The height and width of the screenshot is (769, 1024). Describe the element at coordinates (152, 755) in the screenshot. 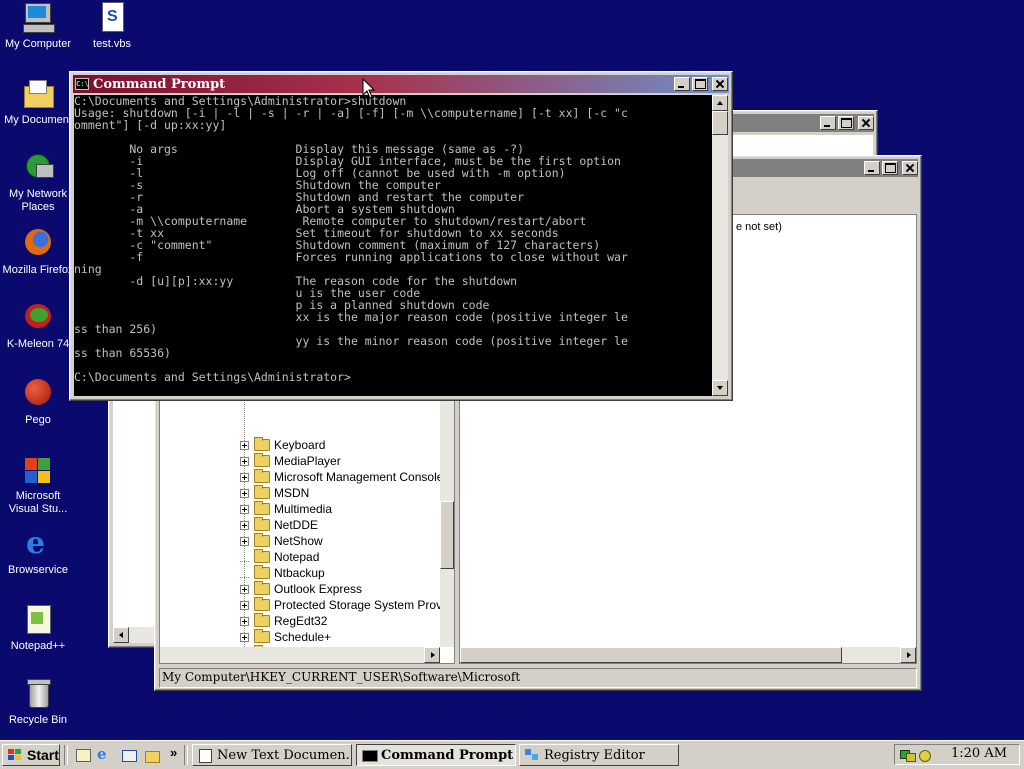

I see `explorer-quicklaunch-icon` at that location.